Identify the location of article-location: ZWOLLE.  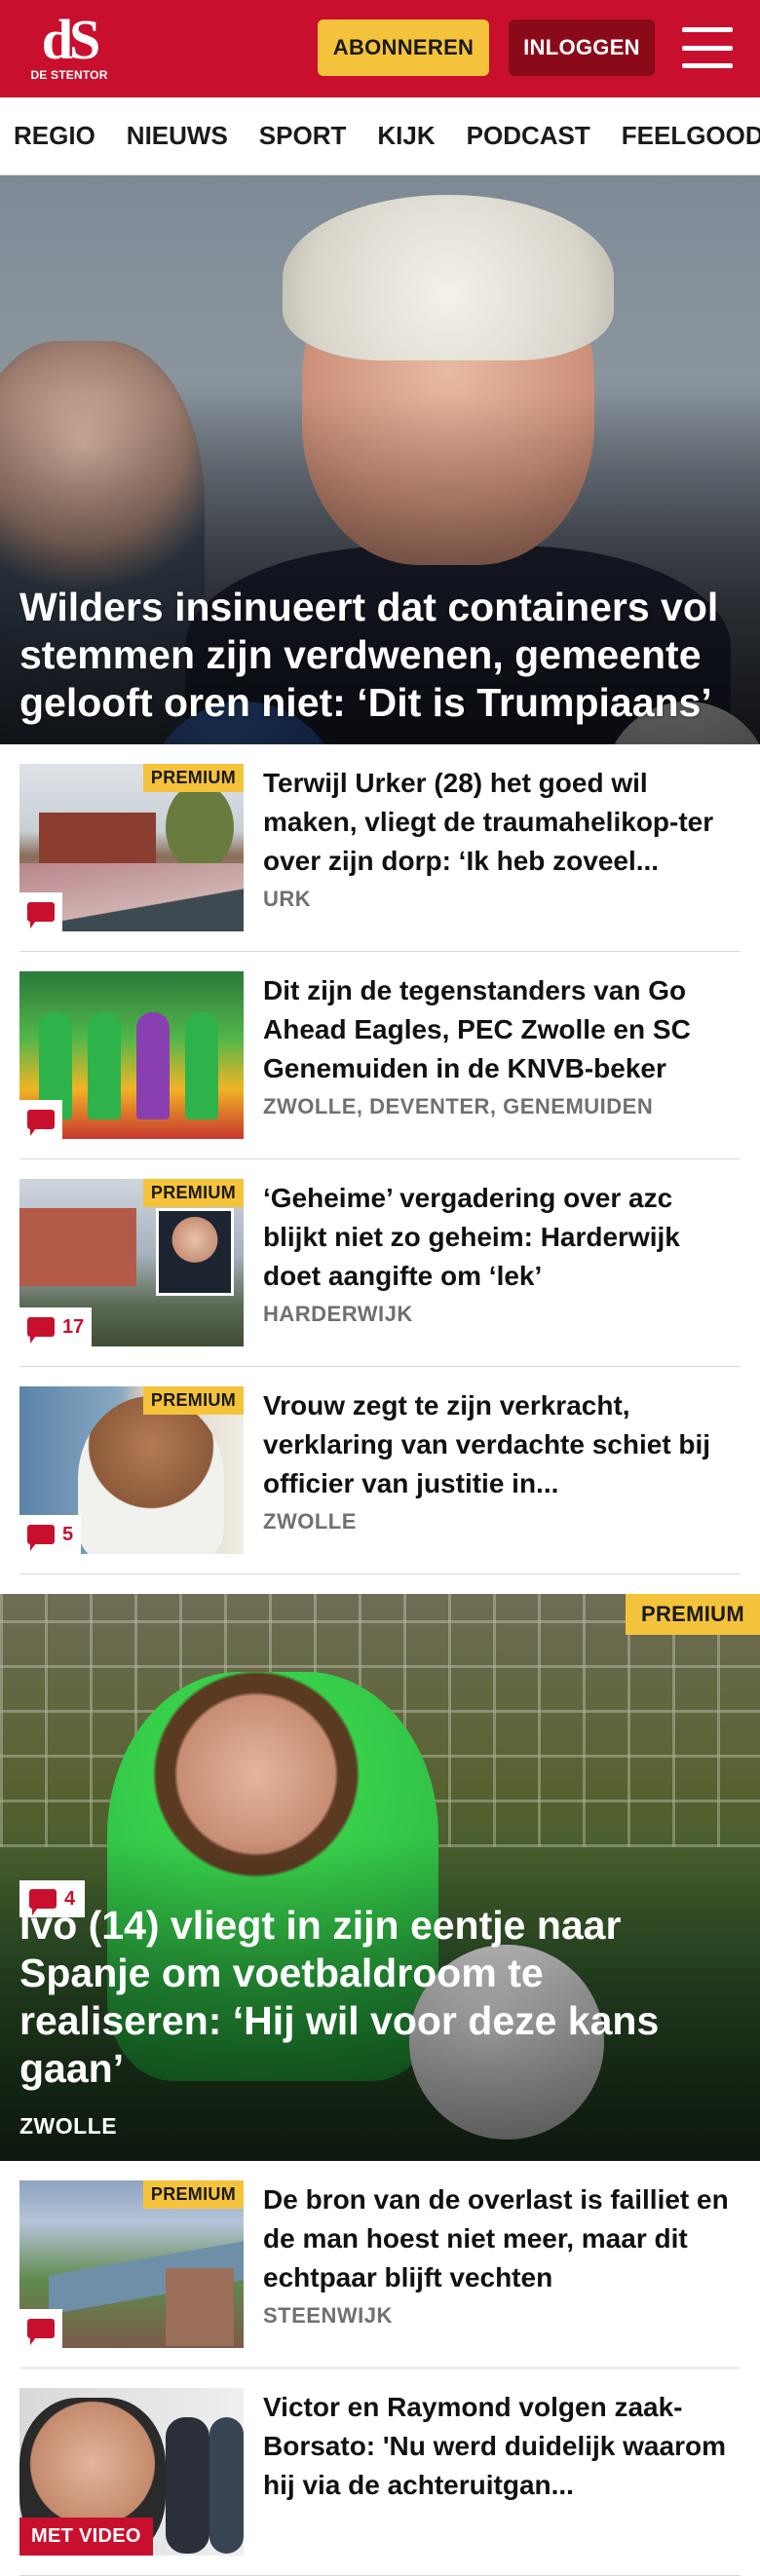
(310, 1521).